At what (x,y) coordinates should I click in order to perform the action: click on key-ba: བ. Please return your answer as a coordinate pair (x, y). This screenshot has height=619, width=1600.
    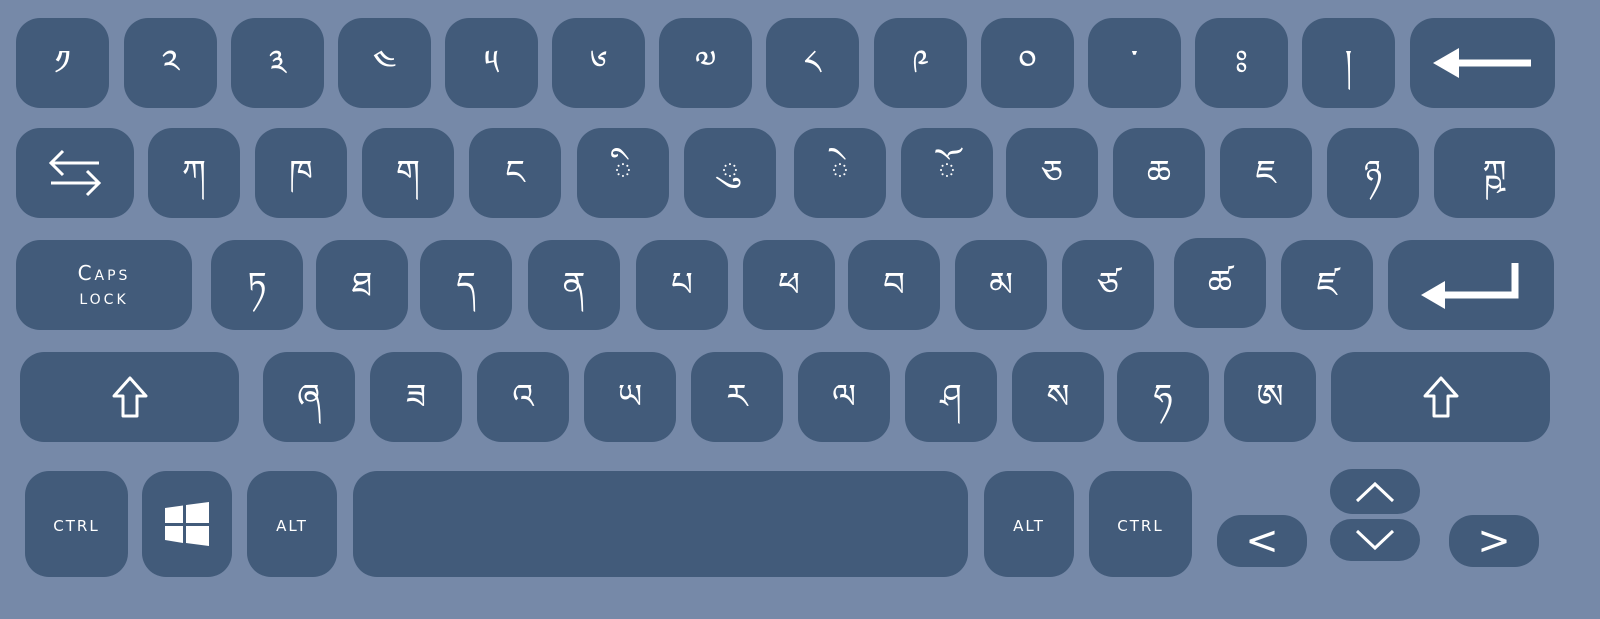
    Looking at the image, I should click on (894, 285).